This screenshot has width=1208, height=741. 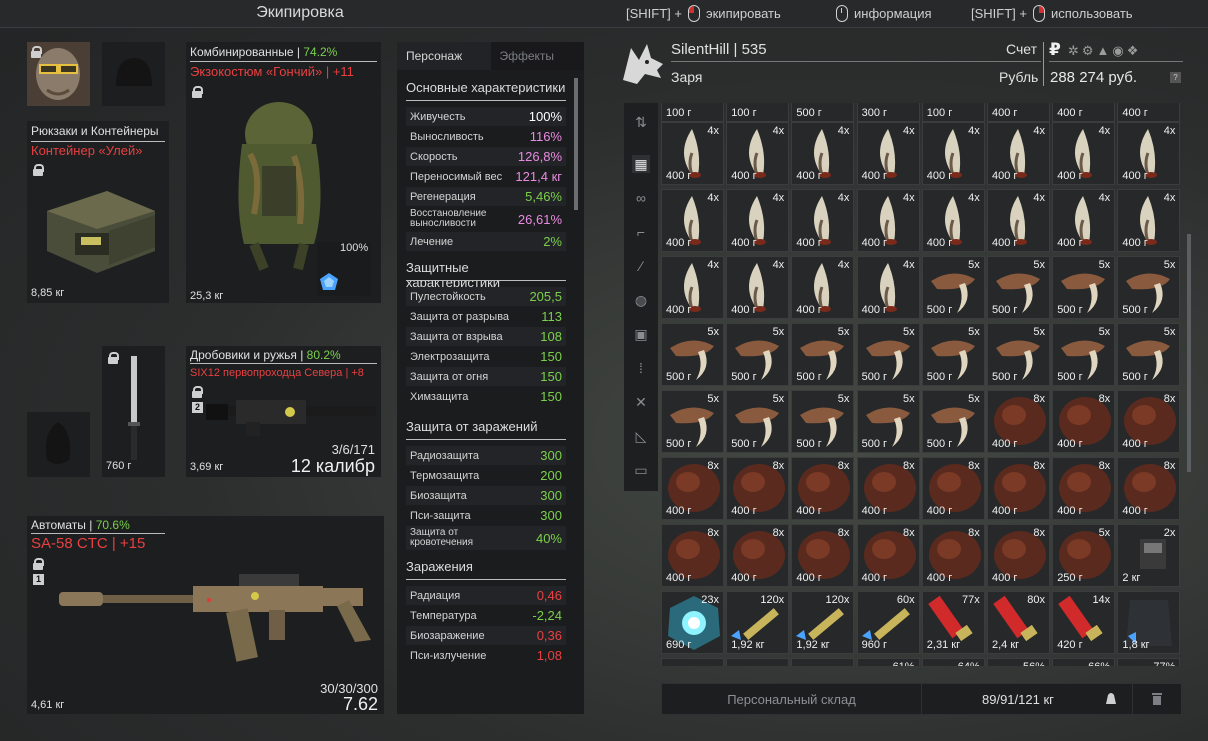 I want to click on avatar, so click(x=58, y=74).